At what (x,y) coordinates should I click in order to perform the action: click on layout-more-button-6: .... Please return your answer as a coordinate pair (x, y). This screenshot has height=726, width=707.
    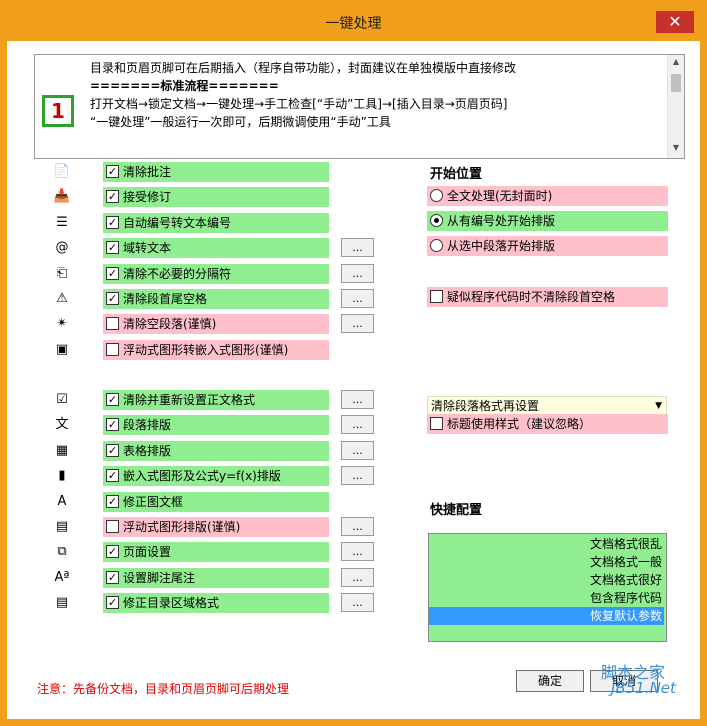
    Looking at the image, I should click on (357, 552).